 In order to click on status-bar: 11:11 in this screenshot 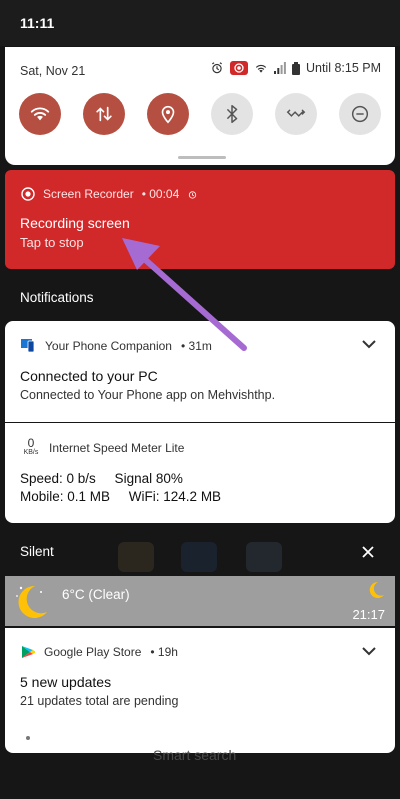, I will do `click(200, 23)`.